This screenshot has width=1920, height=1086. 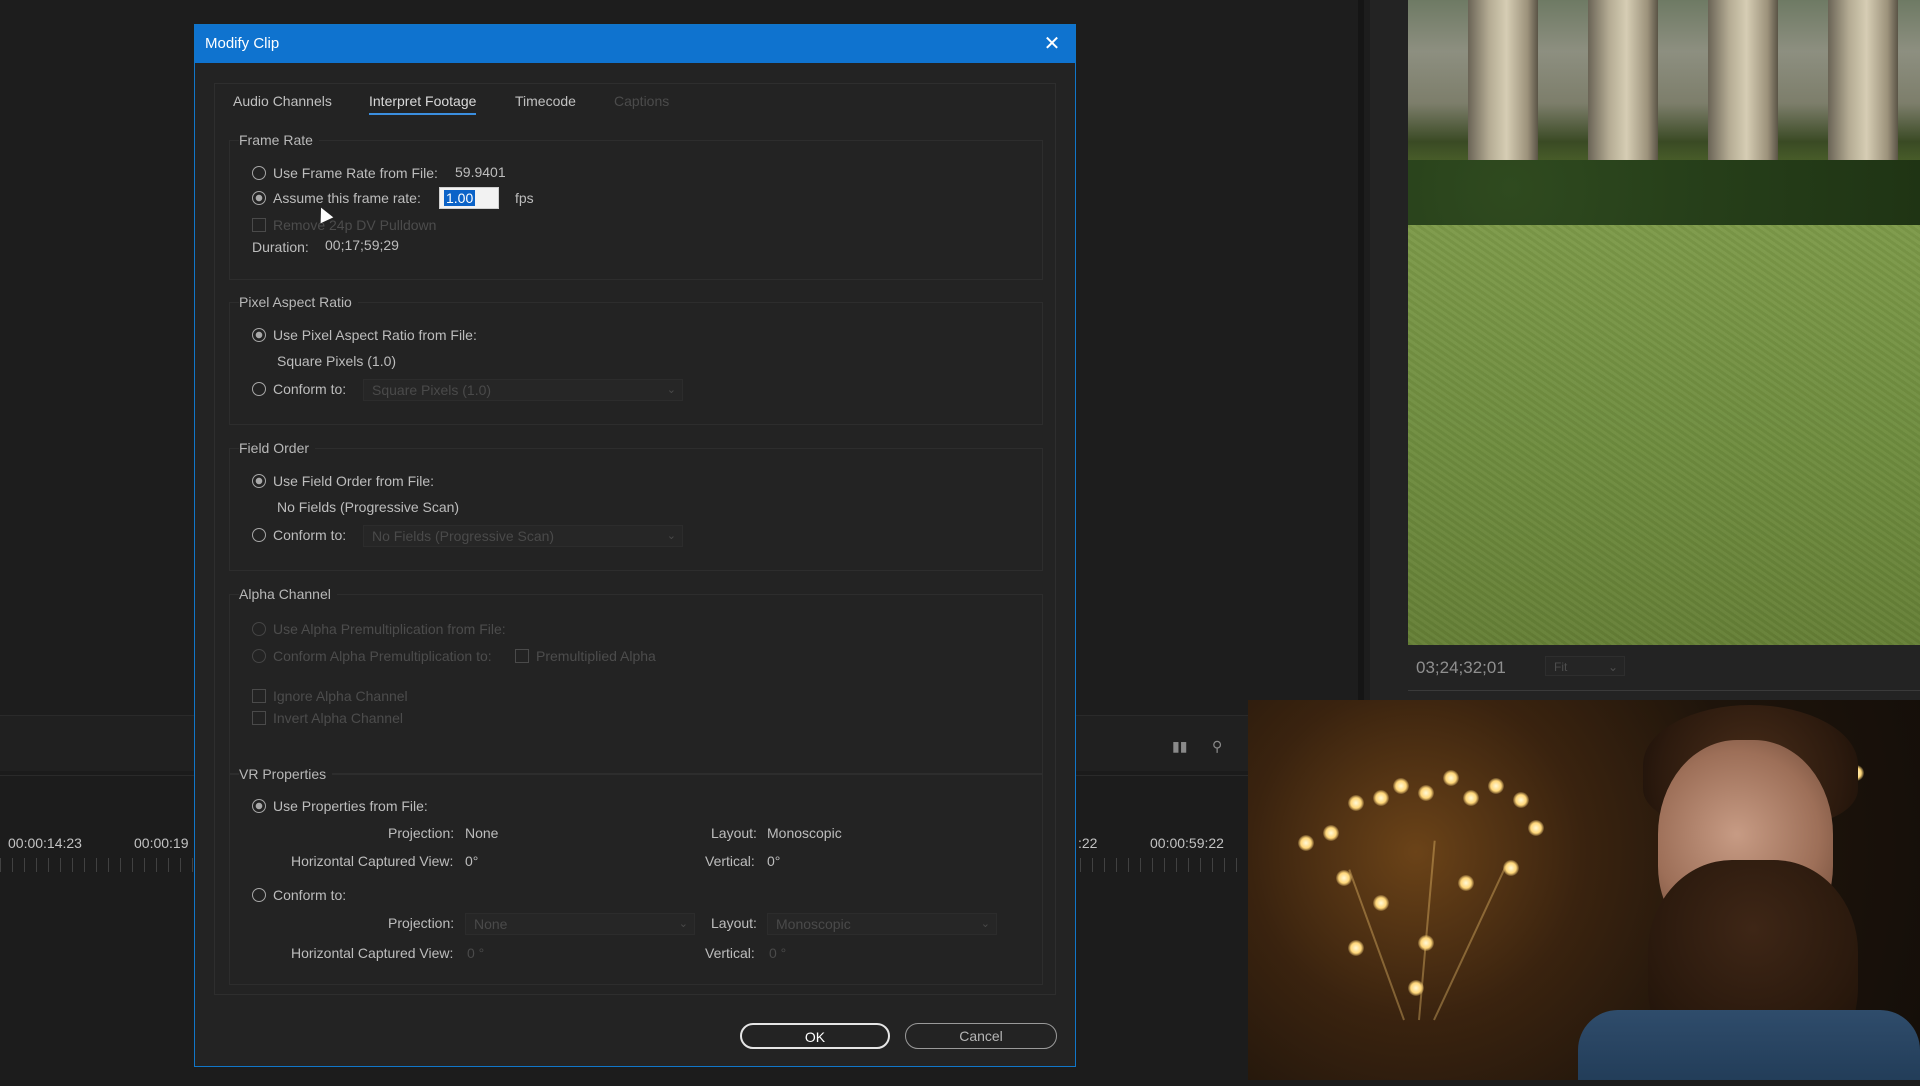 What do you see at coordinates (337, 361) in the screenshot?
I see `par-file-value: Square Pixels (1.0)` at bounding box center [337, 361].